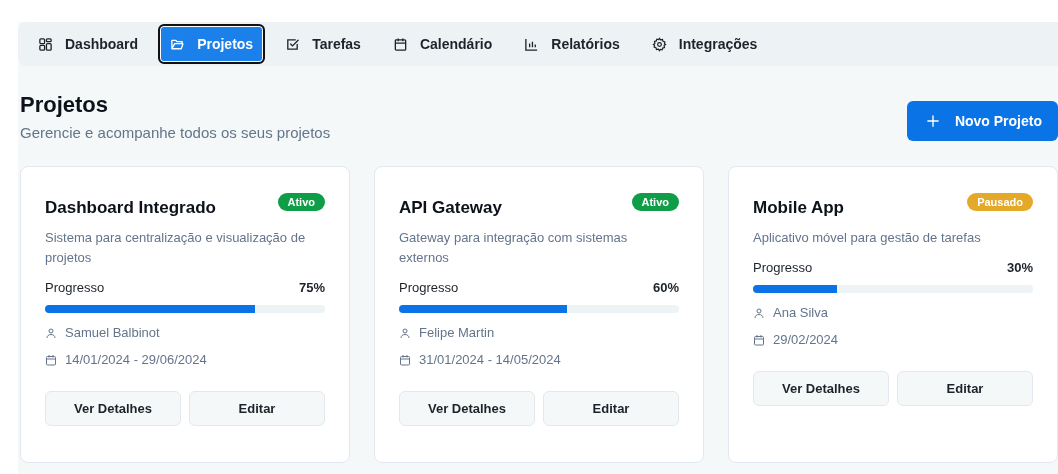  I want to click on new-project-button: Novo Projeto, so click(982, 121).